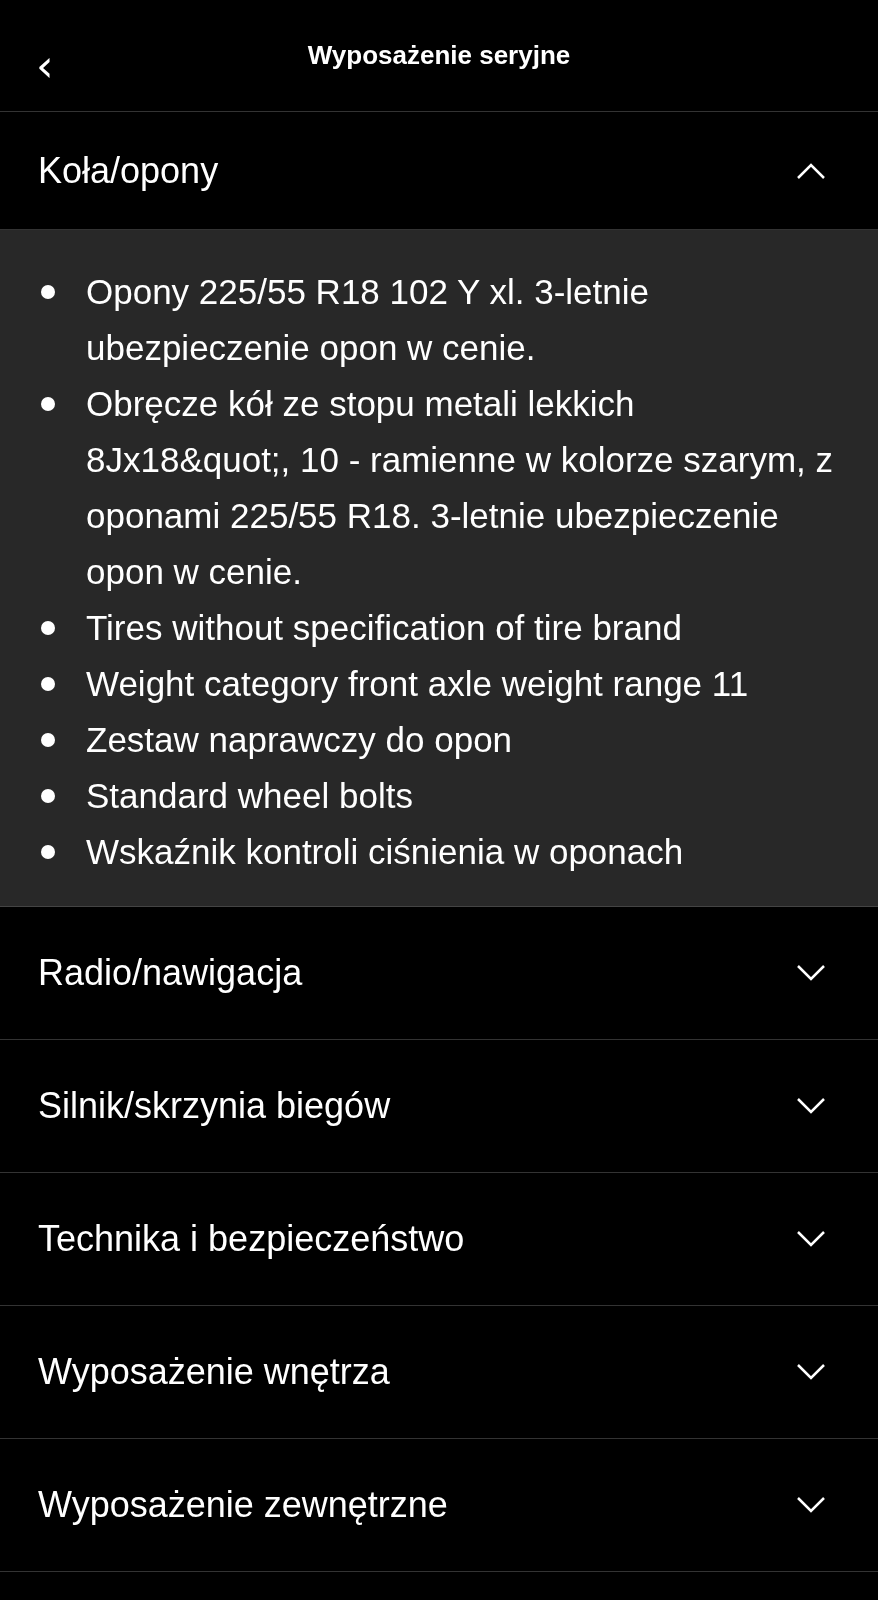 This screenshot has height=1600, width=878. I want to click on back-button: ‹, so click(45, 66).